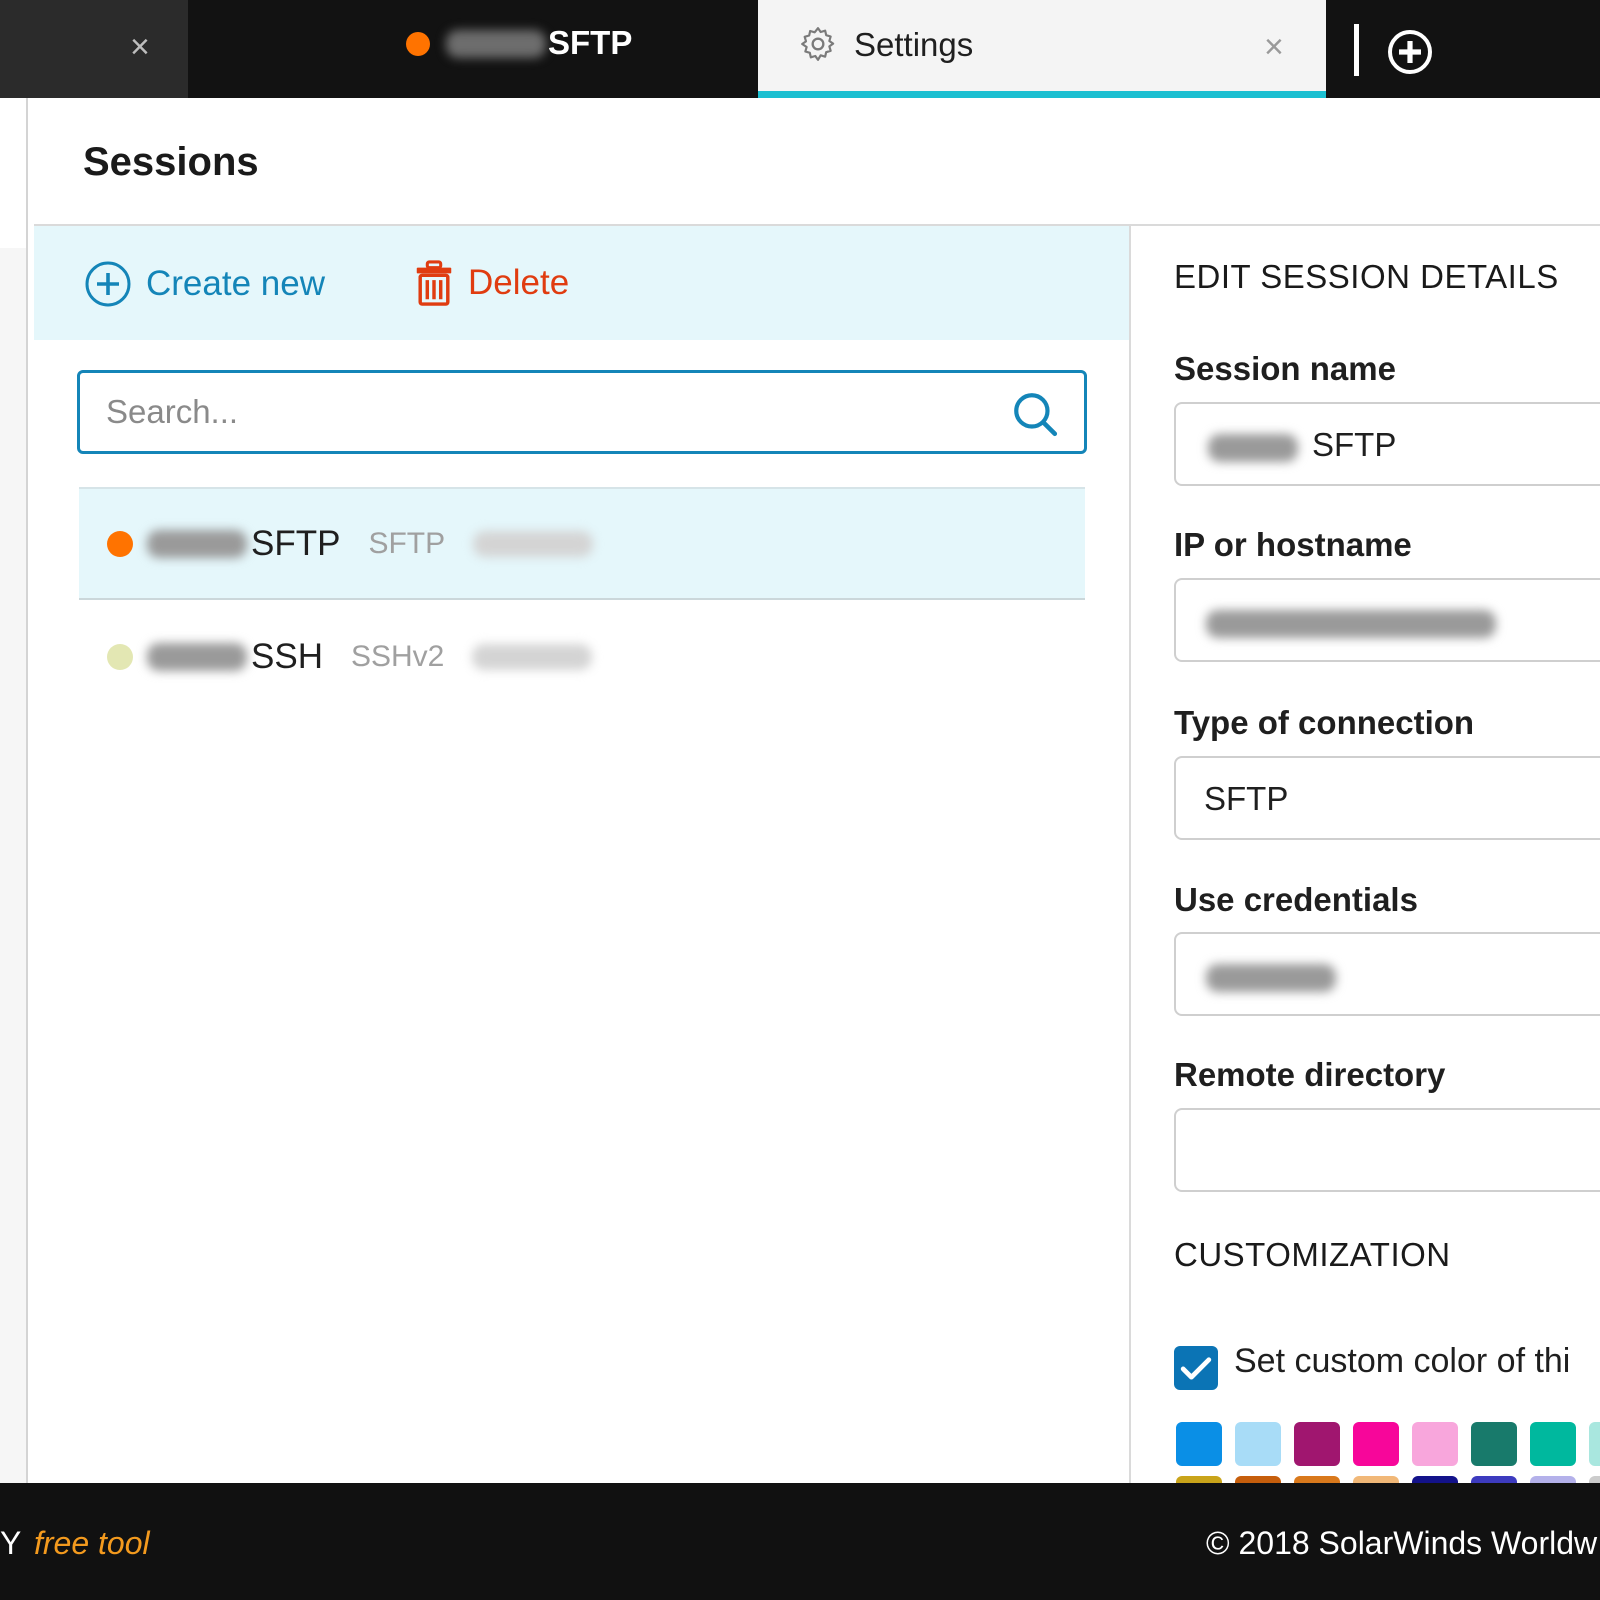 The width and height of the screenshot is (1600, 1600). What do you see at coordinates (1366, 276) in the screenshot?
I see `section-title: EDIT SESSION DETAILS` at bounding box center [1366, 276].